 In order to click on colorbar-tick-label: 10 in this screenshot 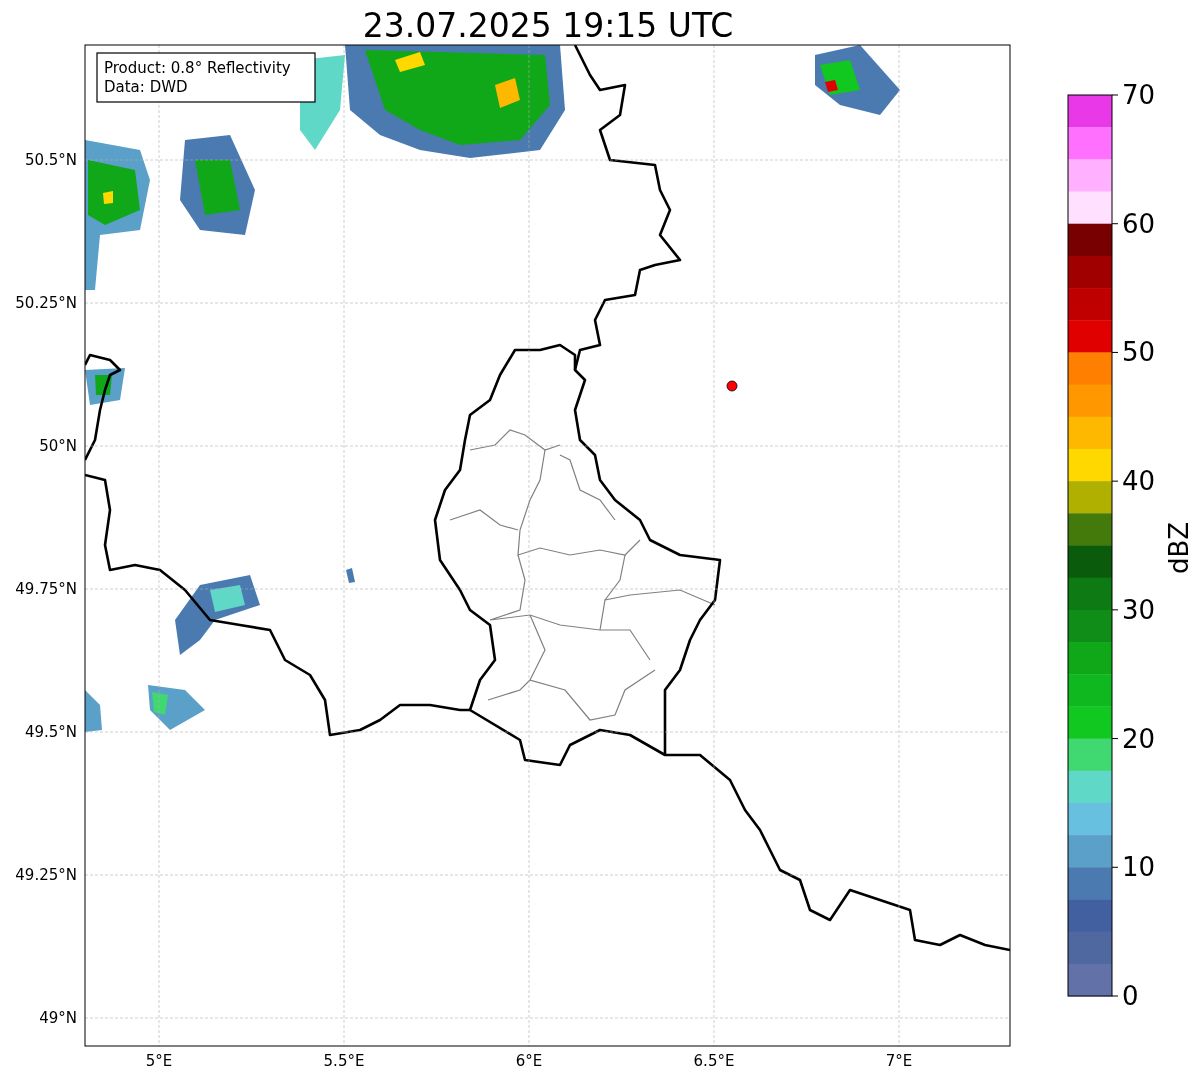, I will do `click(1139, 867)`.